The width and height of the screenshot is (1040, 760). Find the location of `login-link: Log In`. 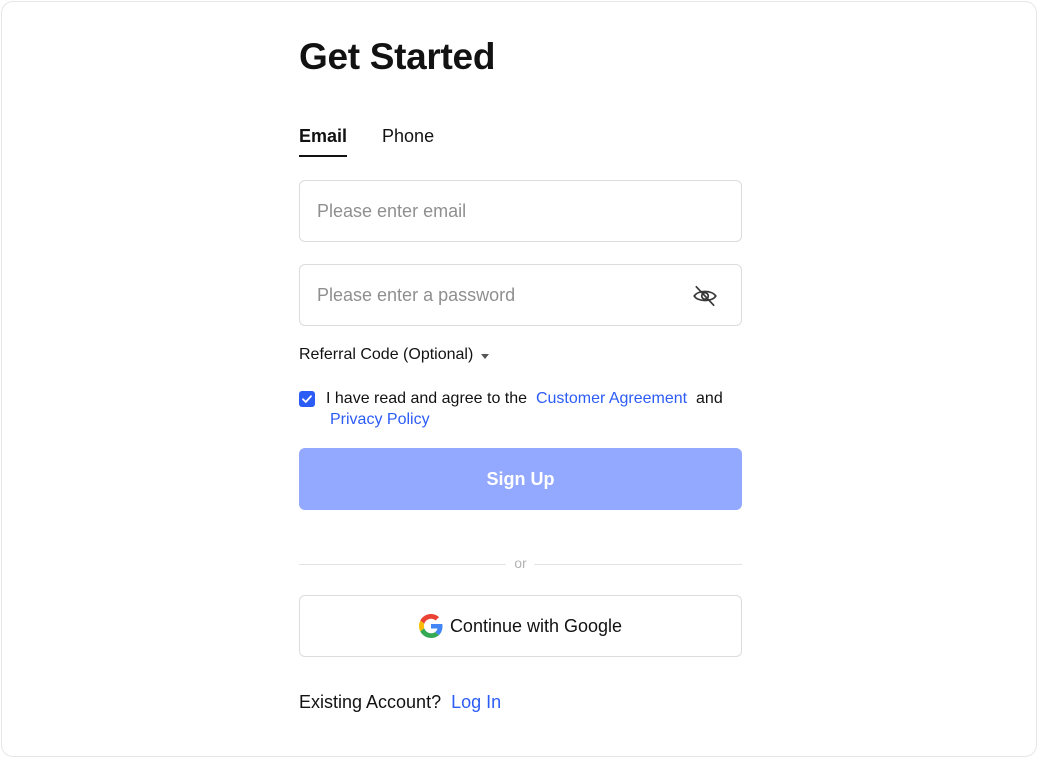

login-link: Log In is located at coordinates (476, 702).